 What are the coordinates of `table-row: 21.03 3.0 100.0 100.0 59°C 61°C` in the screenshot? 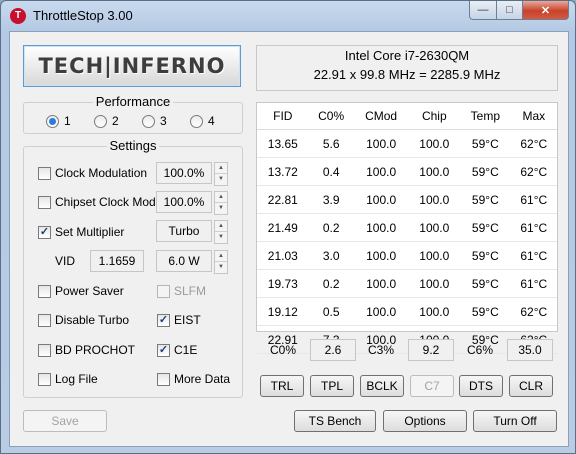 It's located at (407, 255).